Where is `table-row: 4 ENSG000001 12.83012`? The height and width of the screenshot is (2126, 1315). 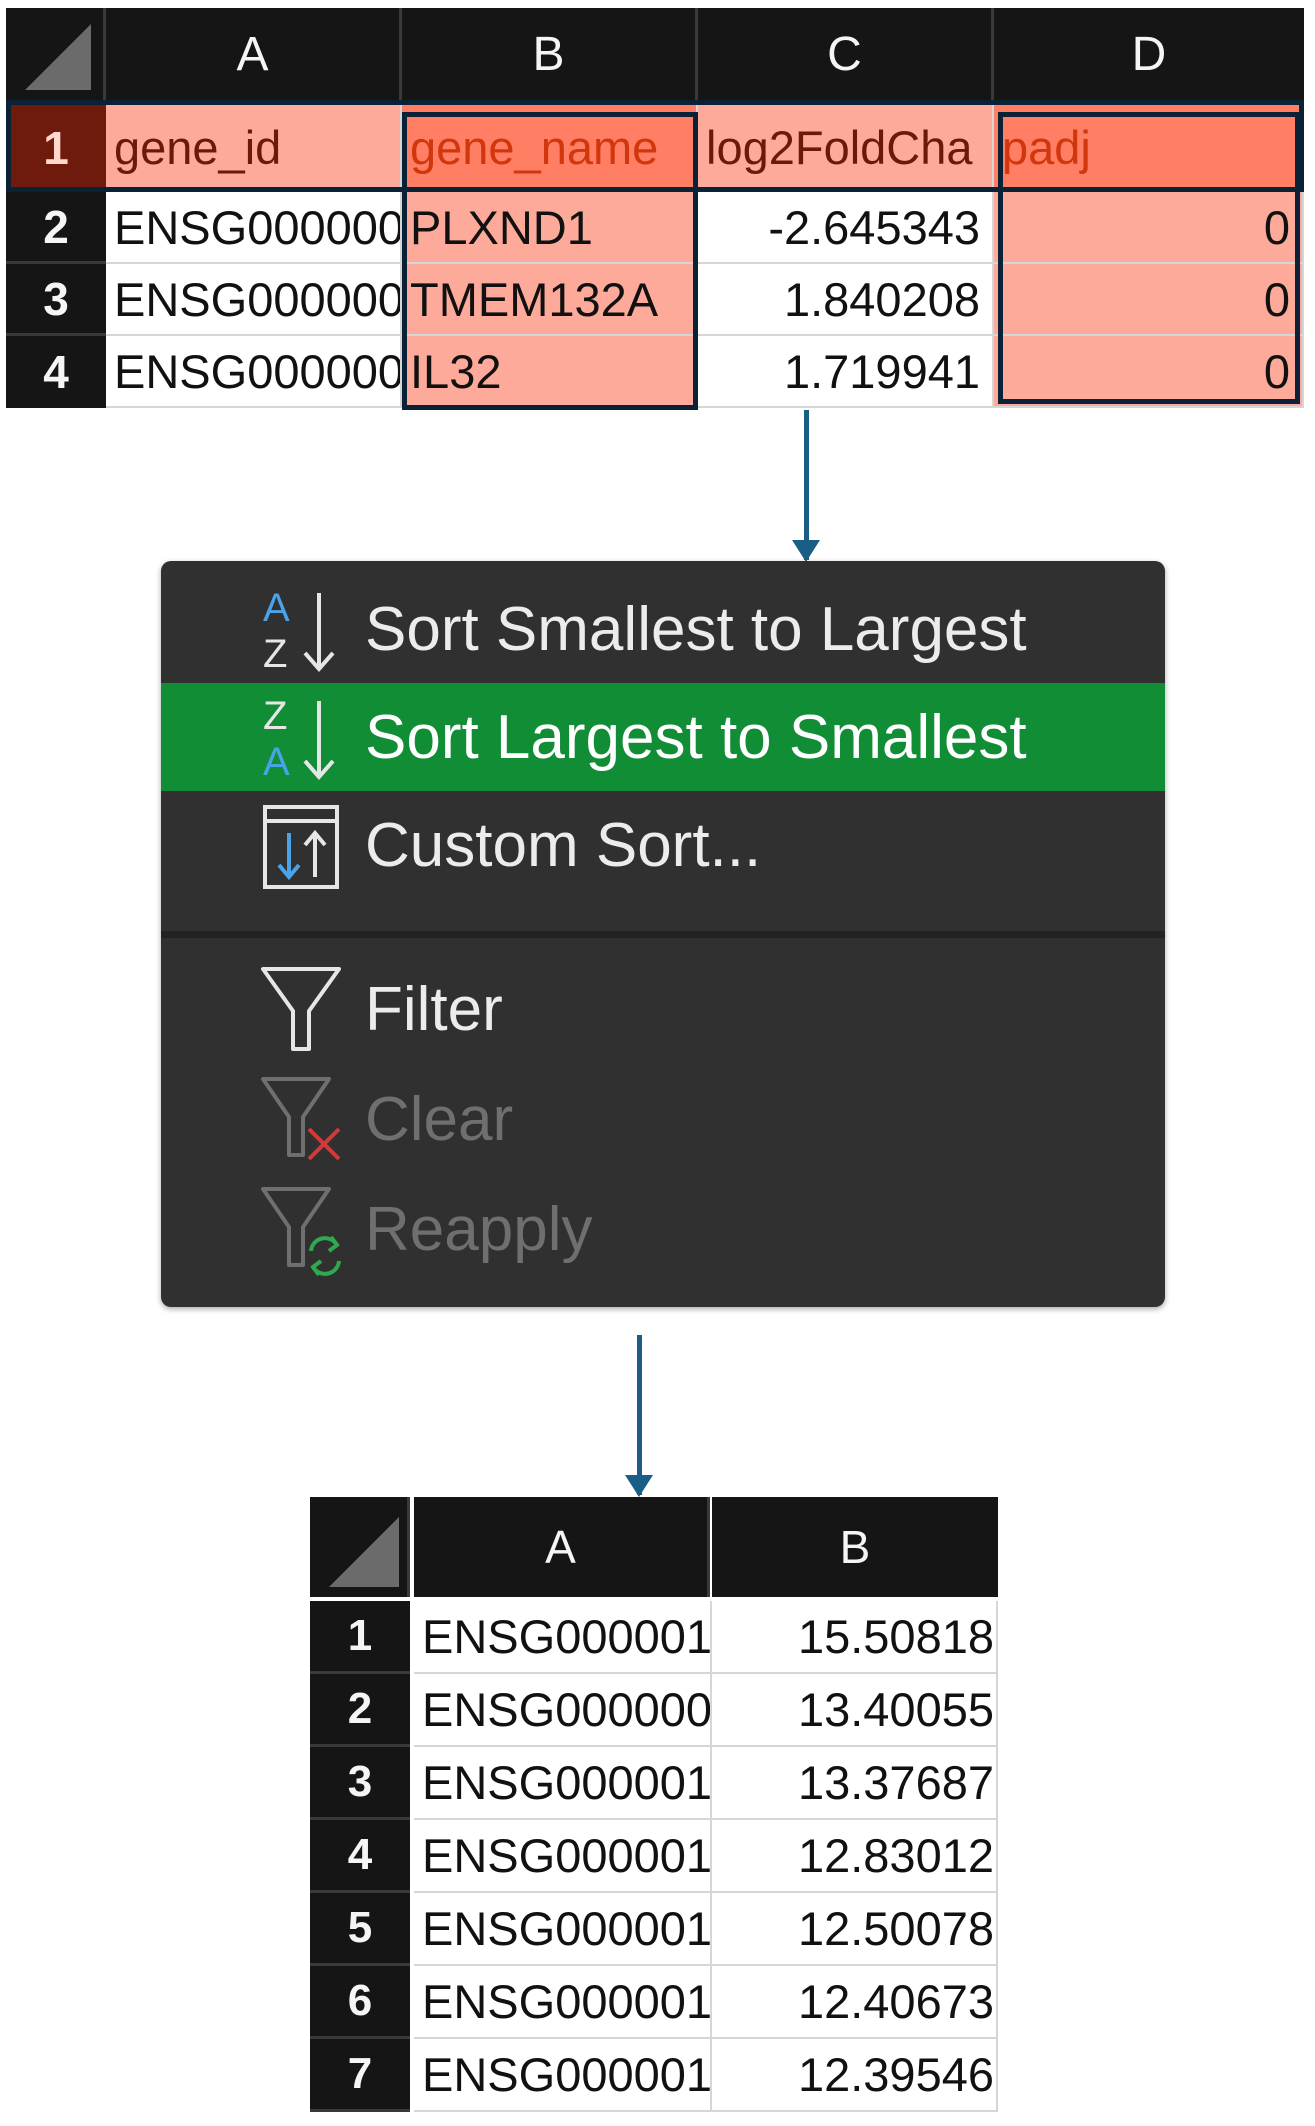 table-row: 4 ENSG000001 12.83012 is located at coordinates (654, 1856).